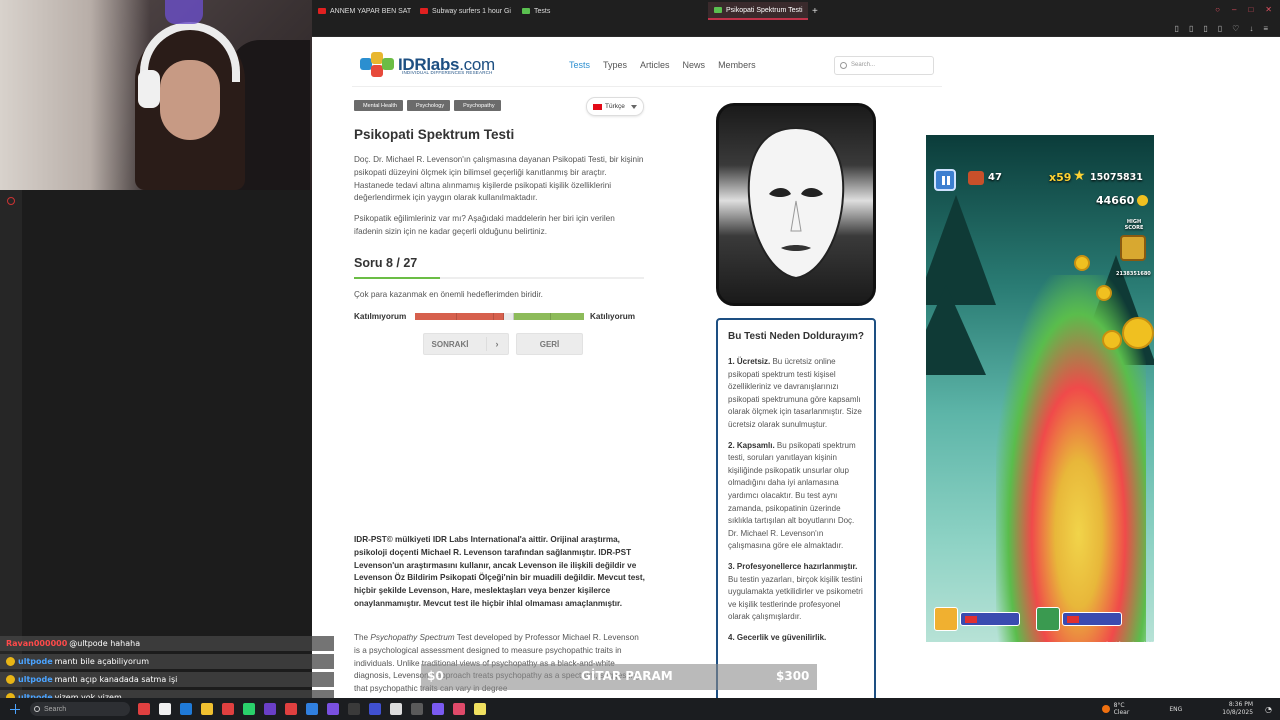  Describe the element at coordinates (477, 105) in the screenshot. I see `crumb-psychopathy: Psychopathy` at that location.